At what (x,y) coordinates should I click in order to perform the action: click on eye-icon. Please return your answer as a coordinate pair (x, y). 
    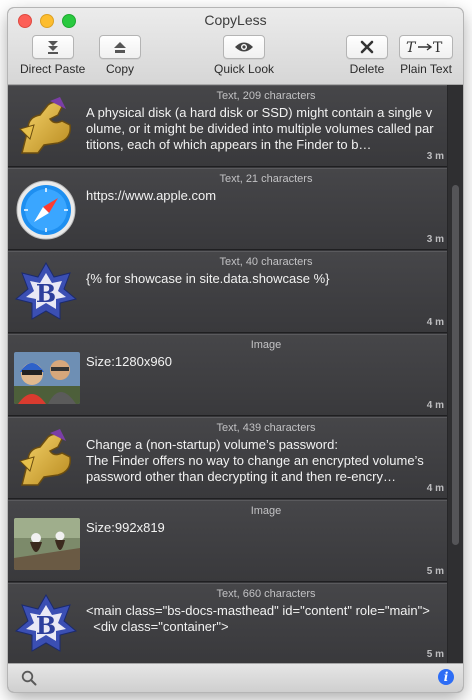
    Looking at the image, I should click on (244, 47).